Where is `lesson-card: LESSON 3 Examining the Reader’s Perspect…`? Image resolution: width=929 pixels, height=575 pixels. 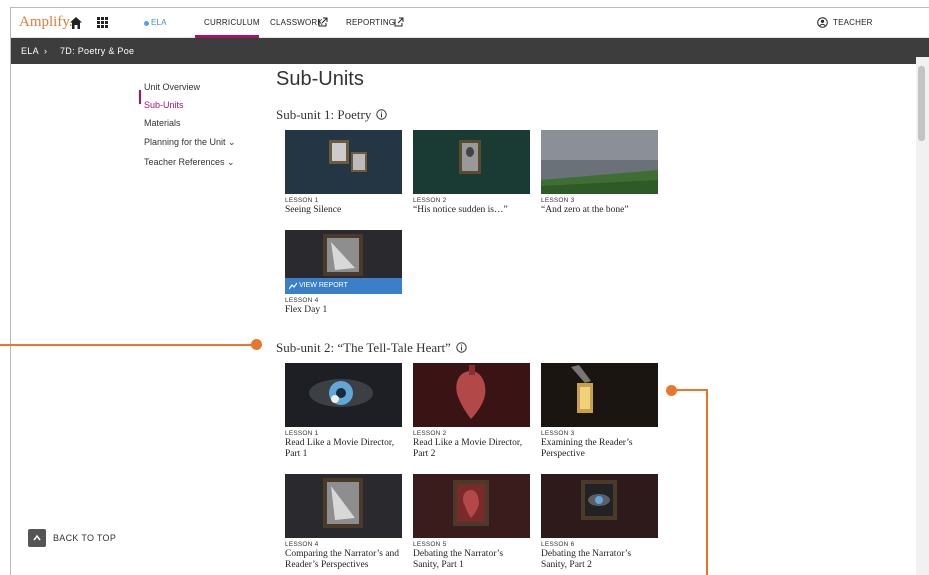 lesson-card: LESSON 3 Examining the Reader’s Perspect… is located at coordinates (599, 411).